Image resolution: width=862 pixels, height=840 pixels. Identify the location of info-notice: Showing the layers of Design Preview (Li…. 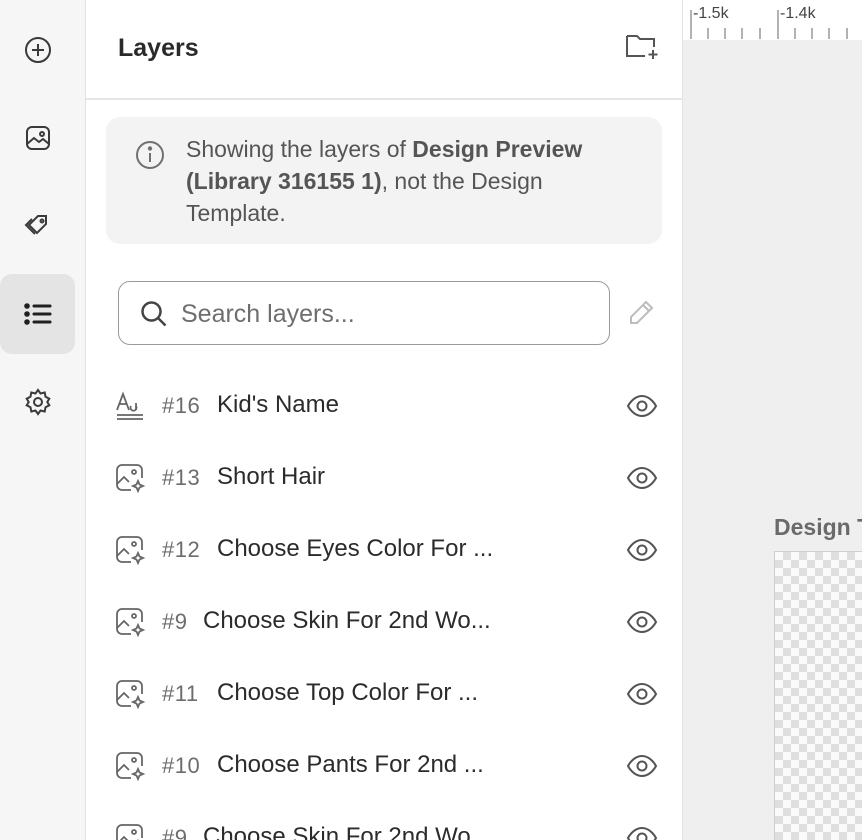
(384, 180).